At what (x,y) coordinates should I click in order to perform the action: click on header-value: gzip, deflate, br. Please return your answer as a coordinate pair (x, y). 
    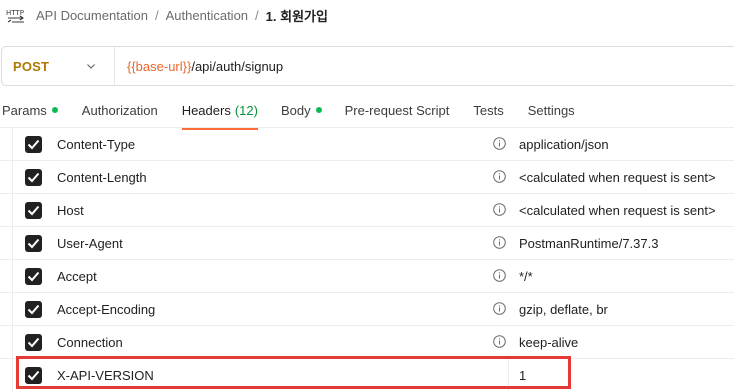
    Looking at the image, I should click on (563, 309).